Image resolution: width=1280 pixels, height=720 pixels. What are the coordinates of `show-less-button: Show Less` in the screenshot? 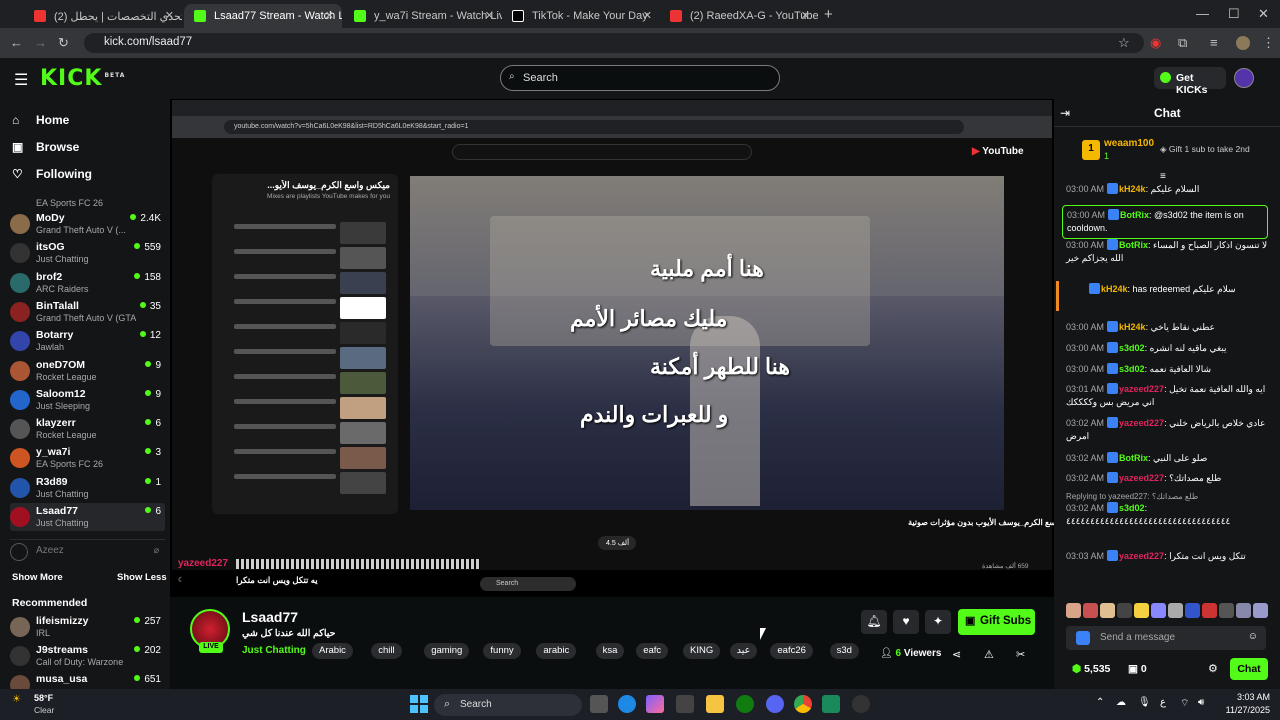 It's located at (142, 577).